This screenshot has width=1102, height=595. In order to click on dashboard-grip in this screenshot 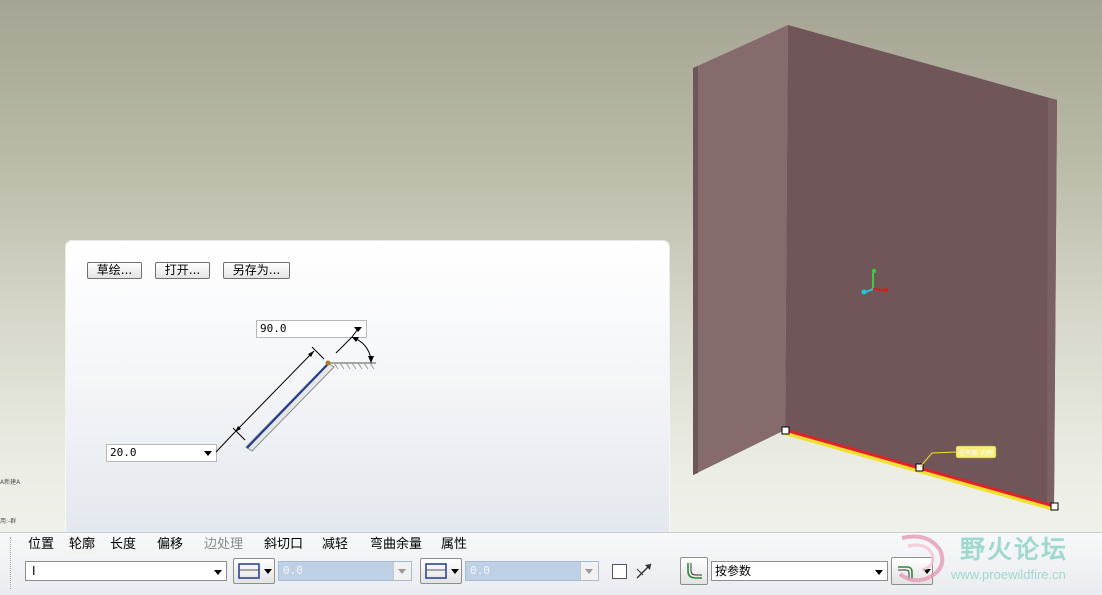, I will do `click(11, 563)`.